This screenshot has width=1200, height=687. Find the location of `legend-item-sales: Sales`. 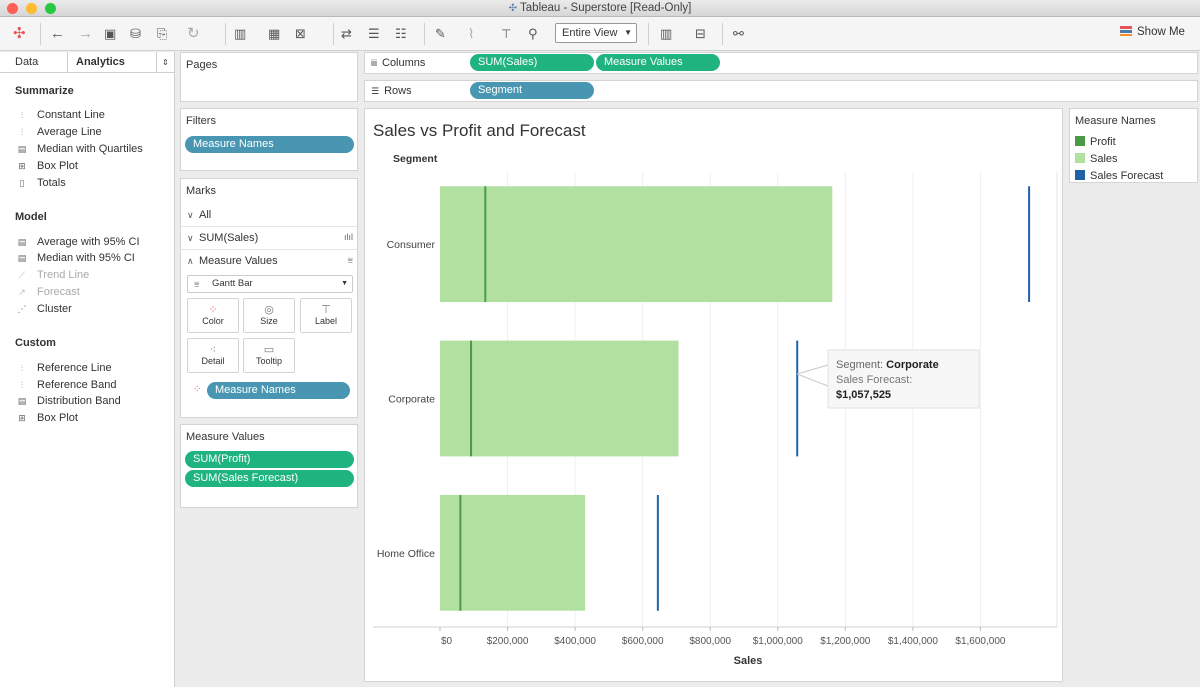

legend-item-sales: Sales is located at coordinates (1096, 159).